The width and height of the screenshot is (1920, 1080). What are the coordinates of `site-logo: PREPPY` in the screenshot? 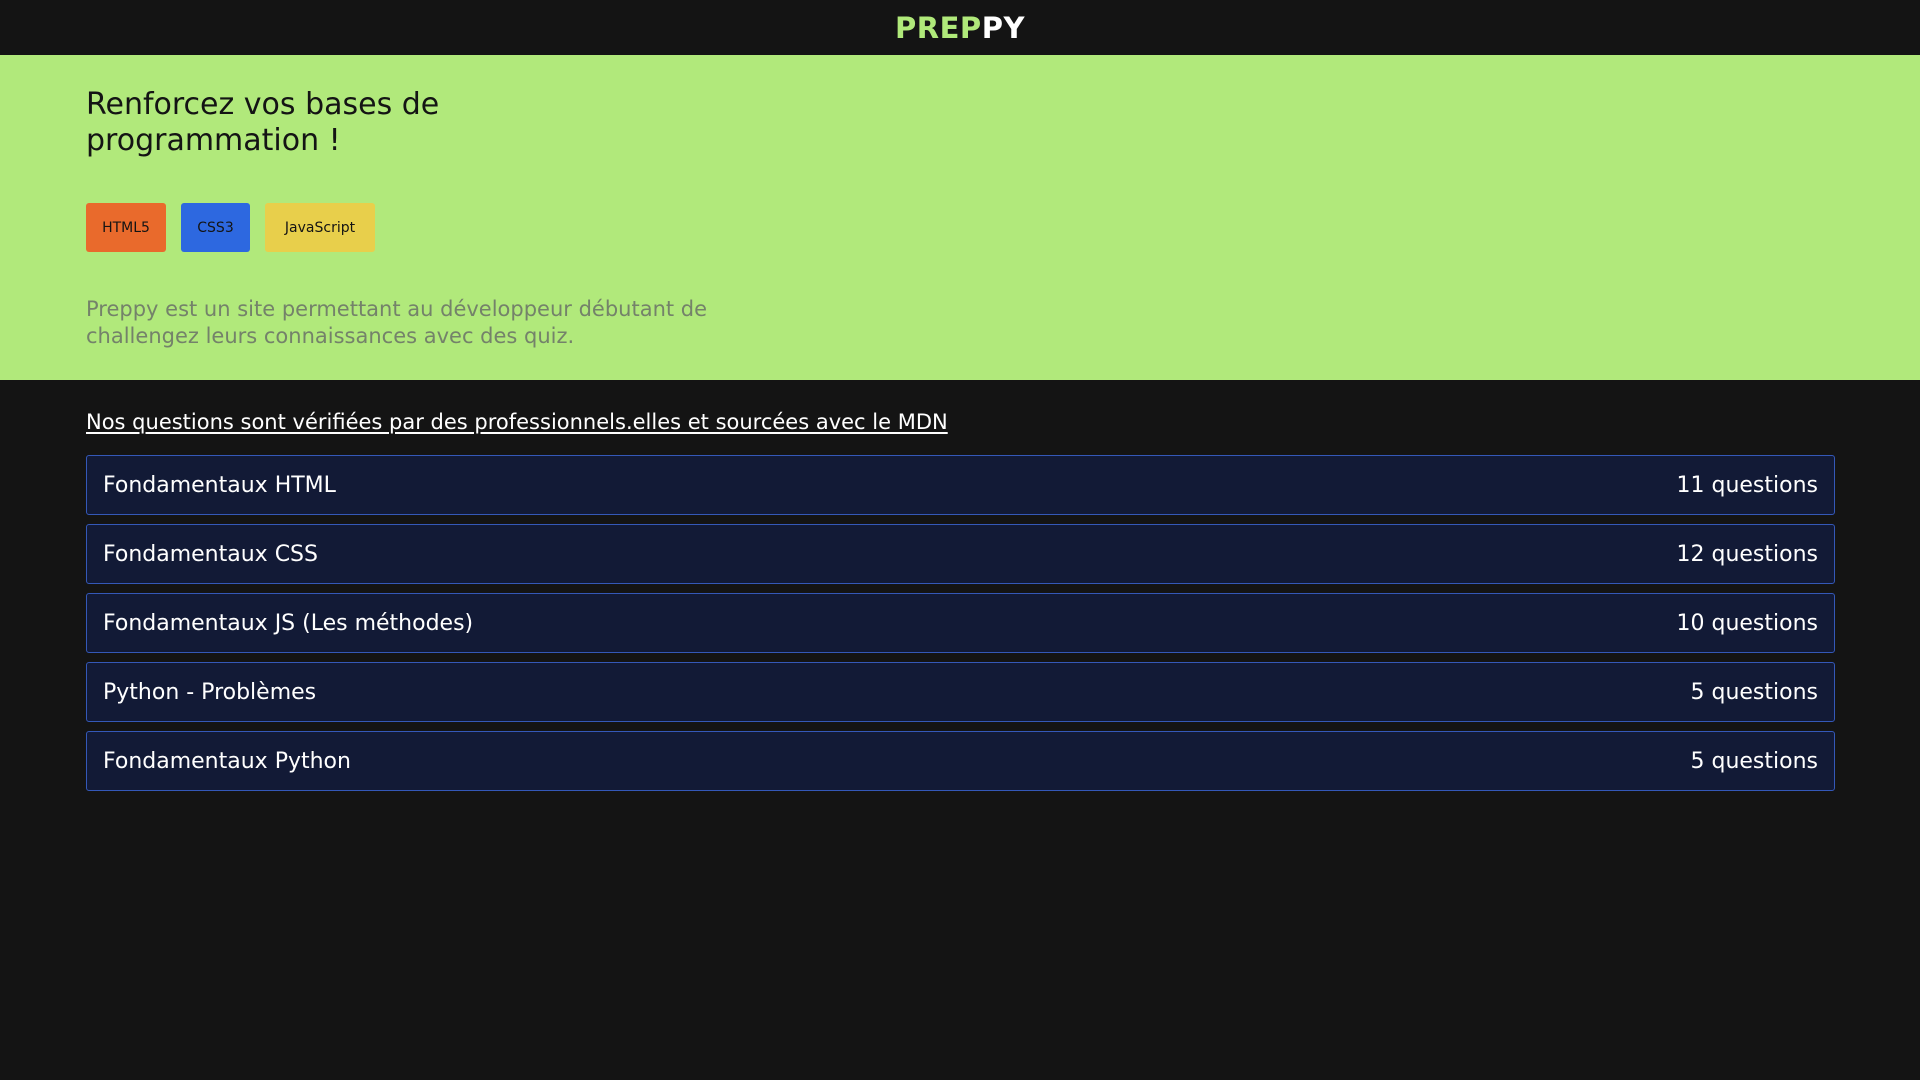 It's located at (960, 28).